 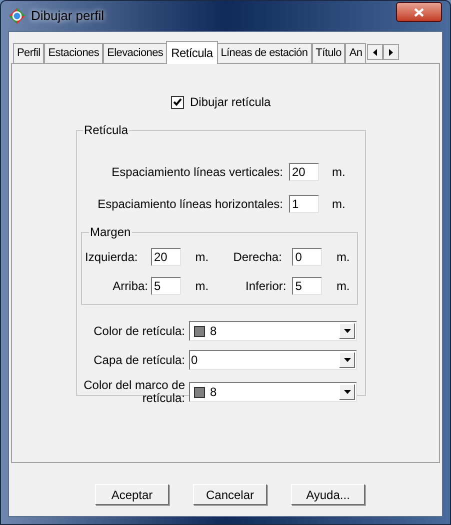 I want to click on field-label: Arriba:, so click(x=130, y=286).